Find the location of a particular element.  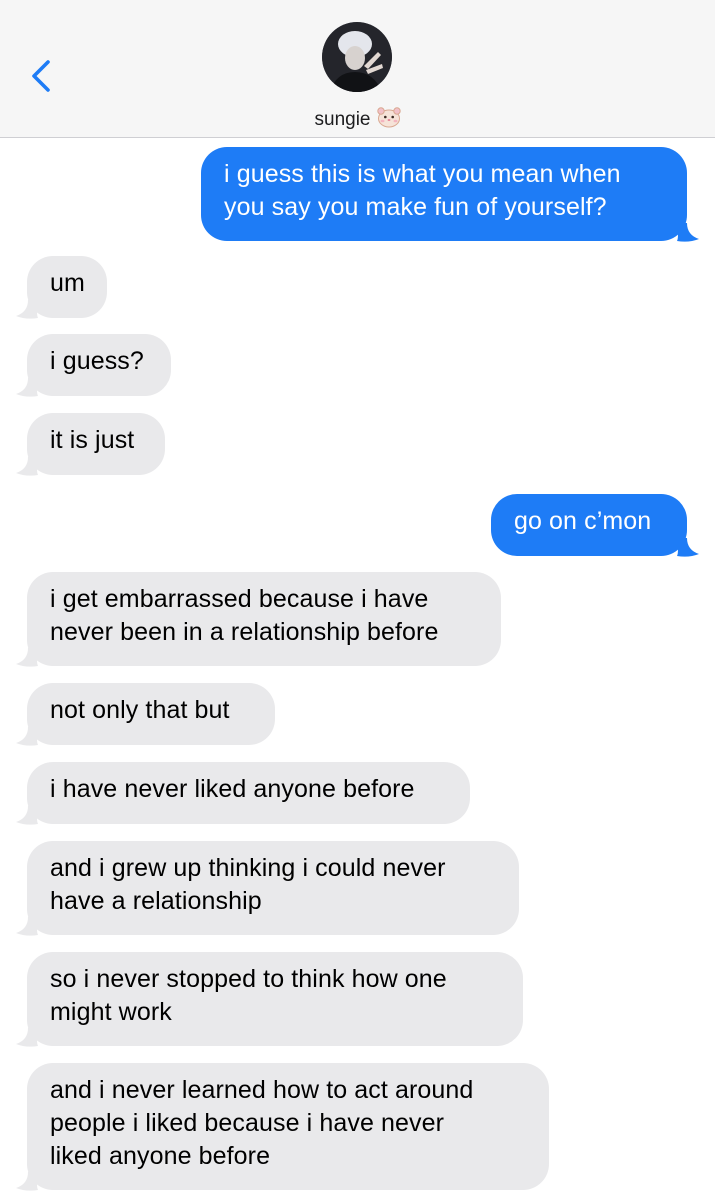

message-line: and i grew up thinking i could never is located at coordinates (248, 868).